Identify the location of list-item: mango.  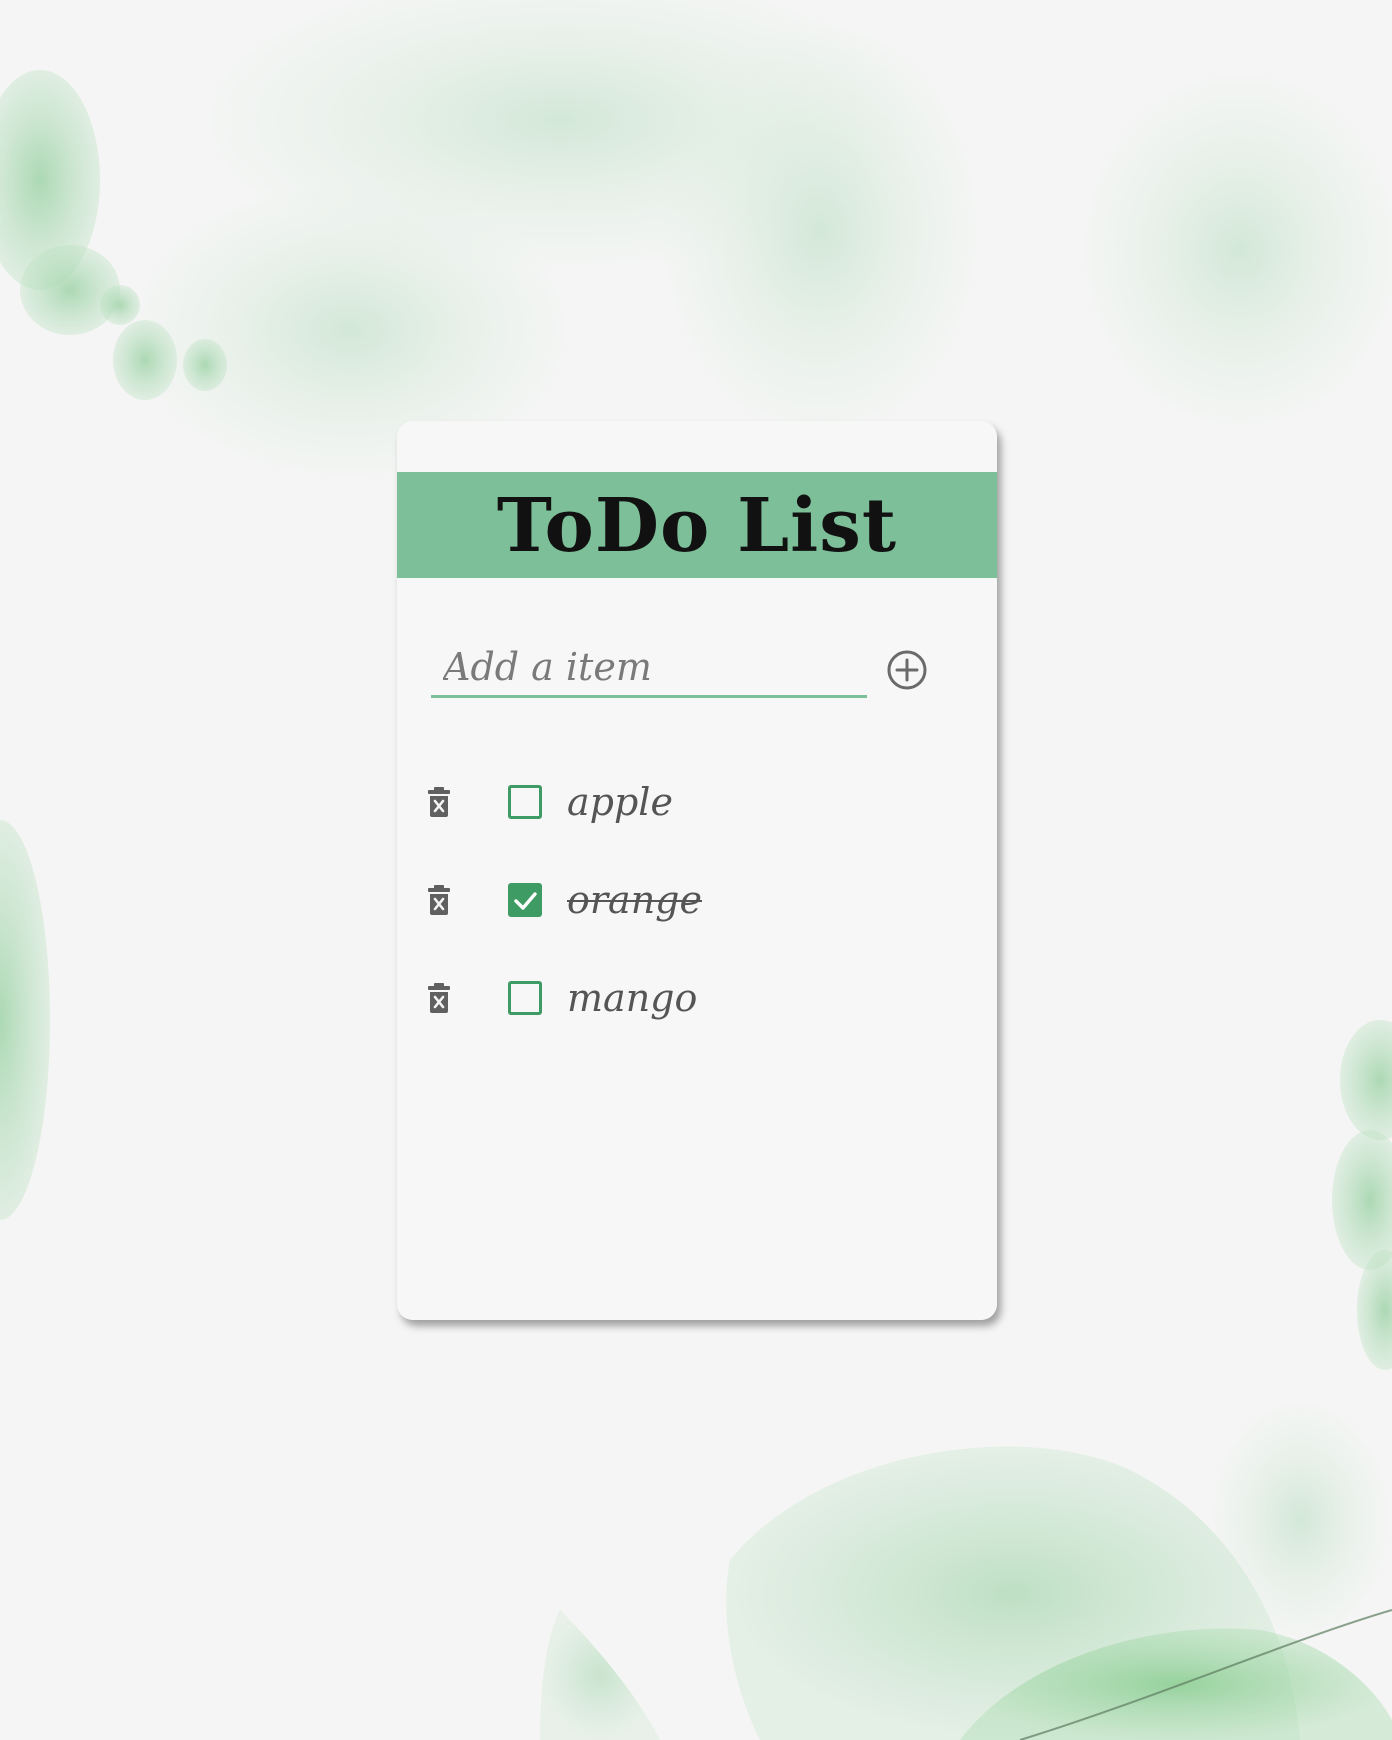
(697, 1011).